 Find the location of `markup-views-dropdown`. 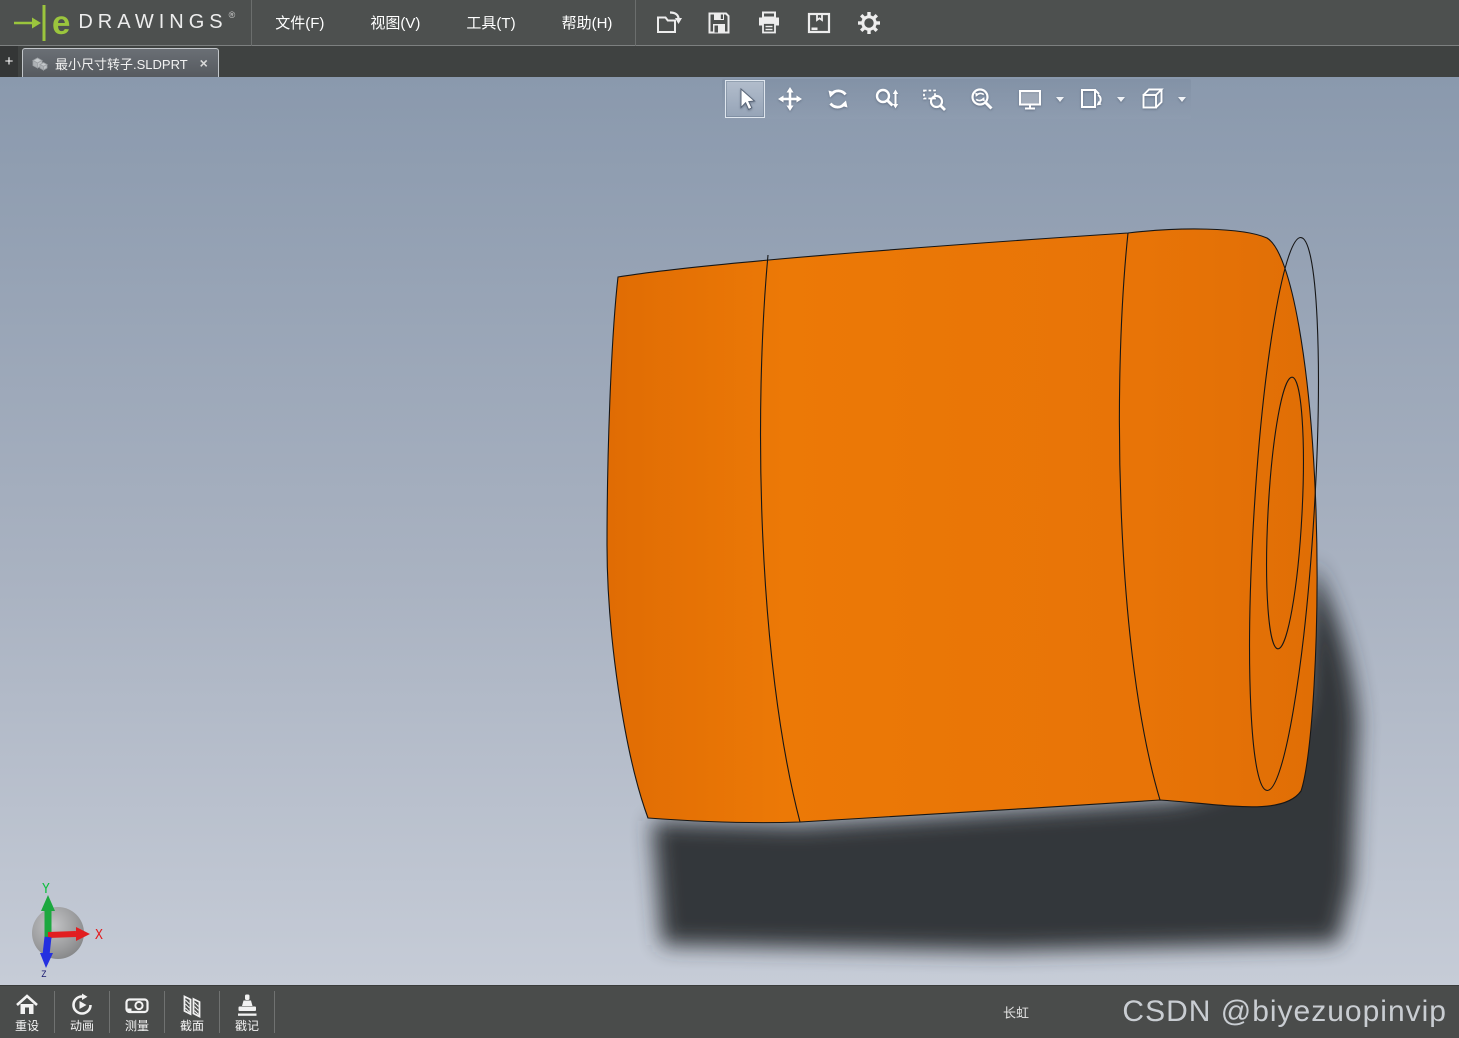

markup-views-dropdown is located at coordinates (1120, 99).